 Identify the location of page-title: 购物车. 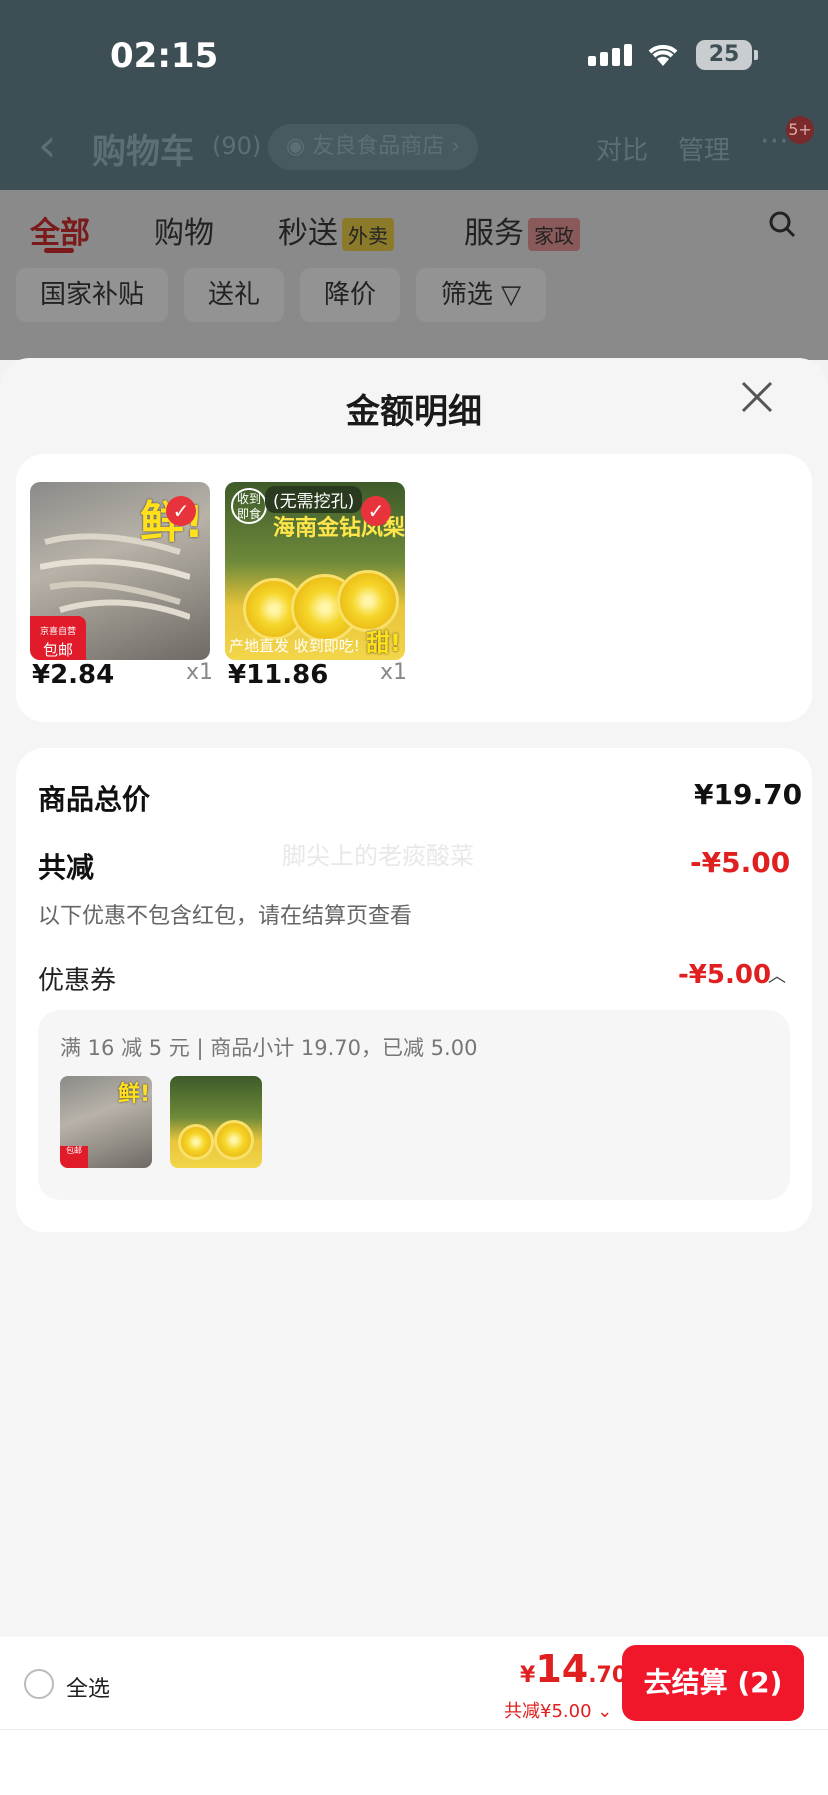
(143, 152).